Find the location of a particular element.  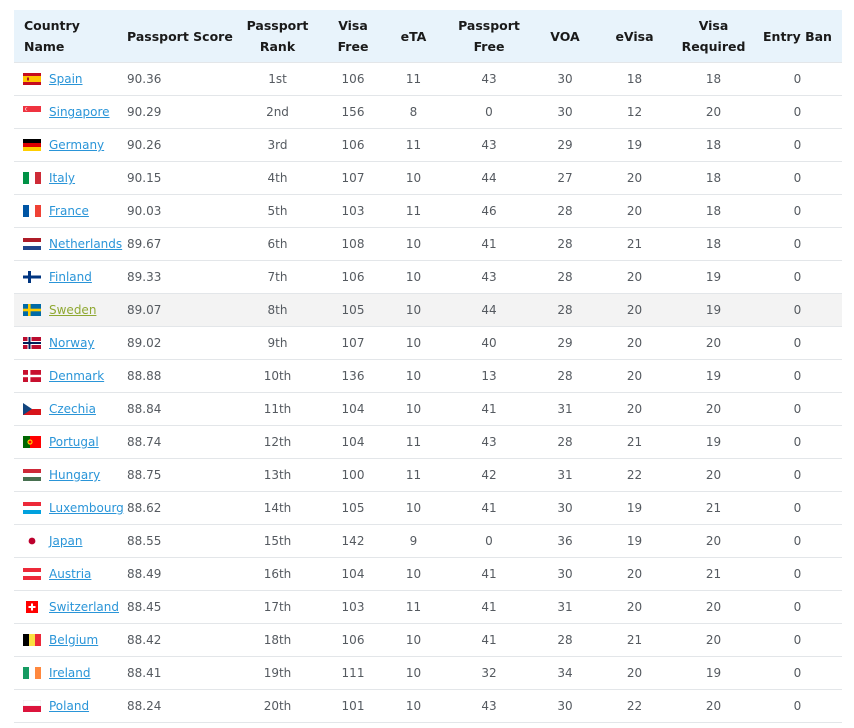

visa-free-cell: 156 is located at coordinates (353, 112).